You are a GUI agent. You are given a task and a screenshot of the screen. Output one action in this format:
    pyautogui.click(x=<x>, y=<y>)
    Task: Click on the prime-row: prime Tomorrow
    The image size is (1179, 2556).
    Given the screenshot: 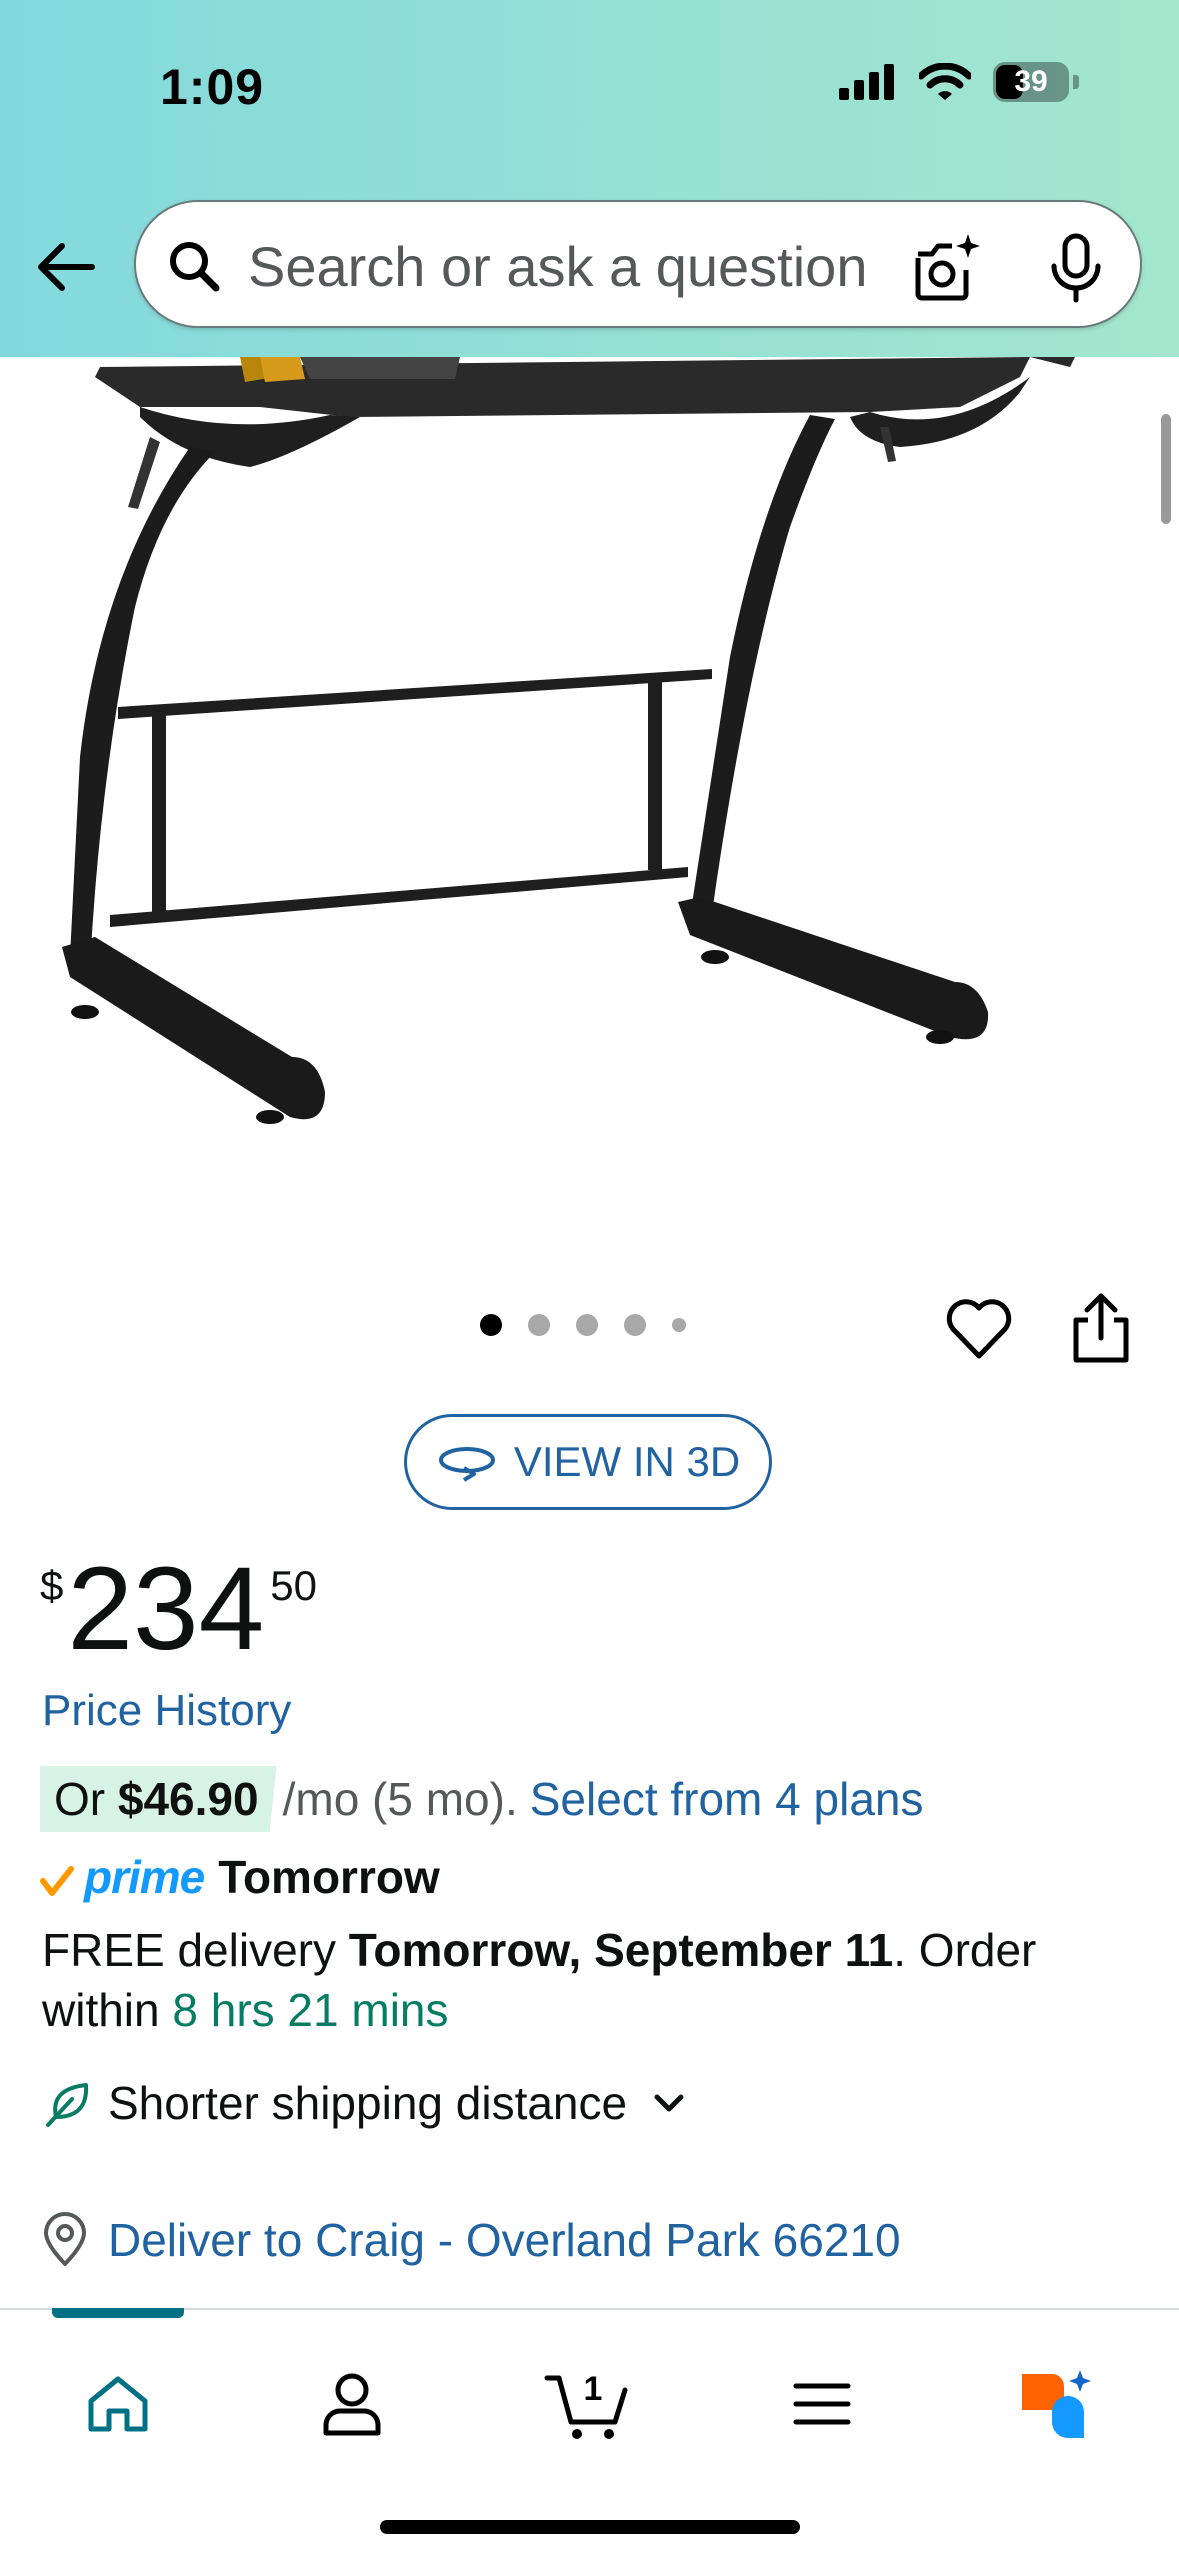 What is the action you would take?
    pyautogui.click(x=240, y=1877)
    